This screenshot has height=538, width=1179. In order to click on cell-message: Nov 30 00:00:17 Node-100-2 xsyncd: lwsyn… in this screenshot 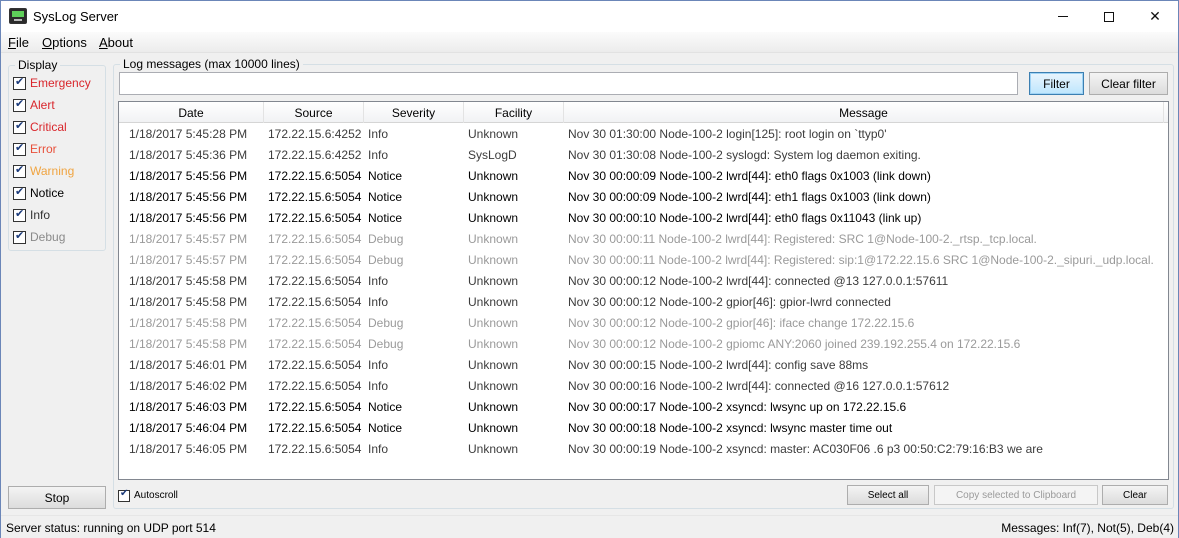, I will do `click(737, 407)`.